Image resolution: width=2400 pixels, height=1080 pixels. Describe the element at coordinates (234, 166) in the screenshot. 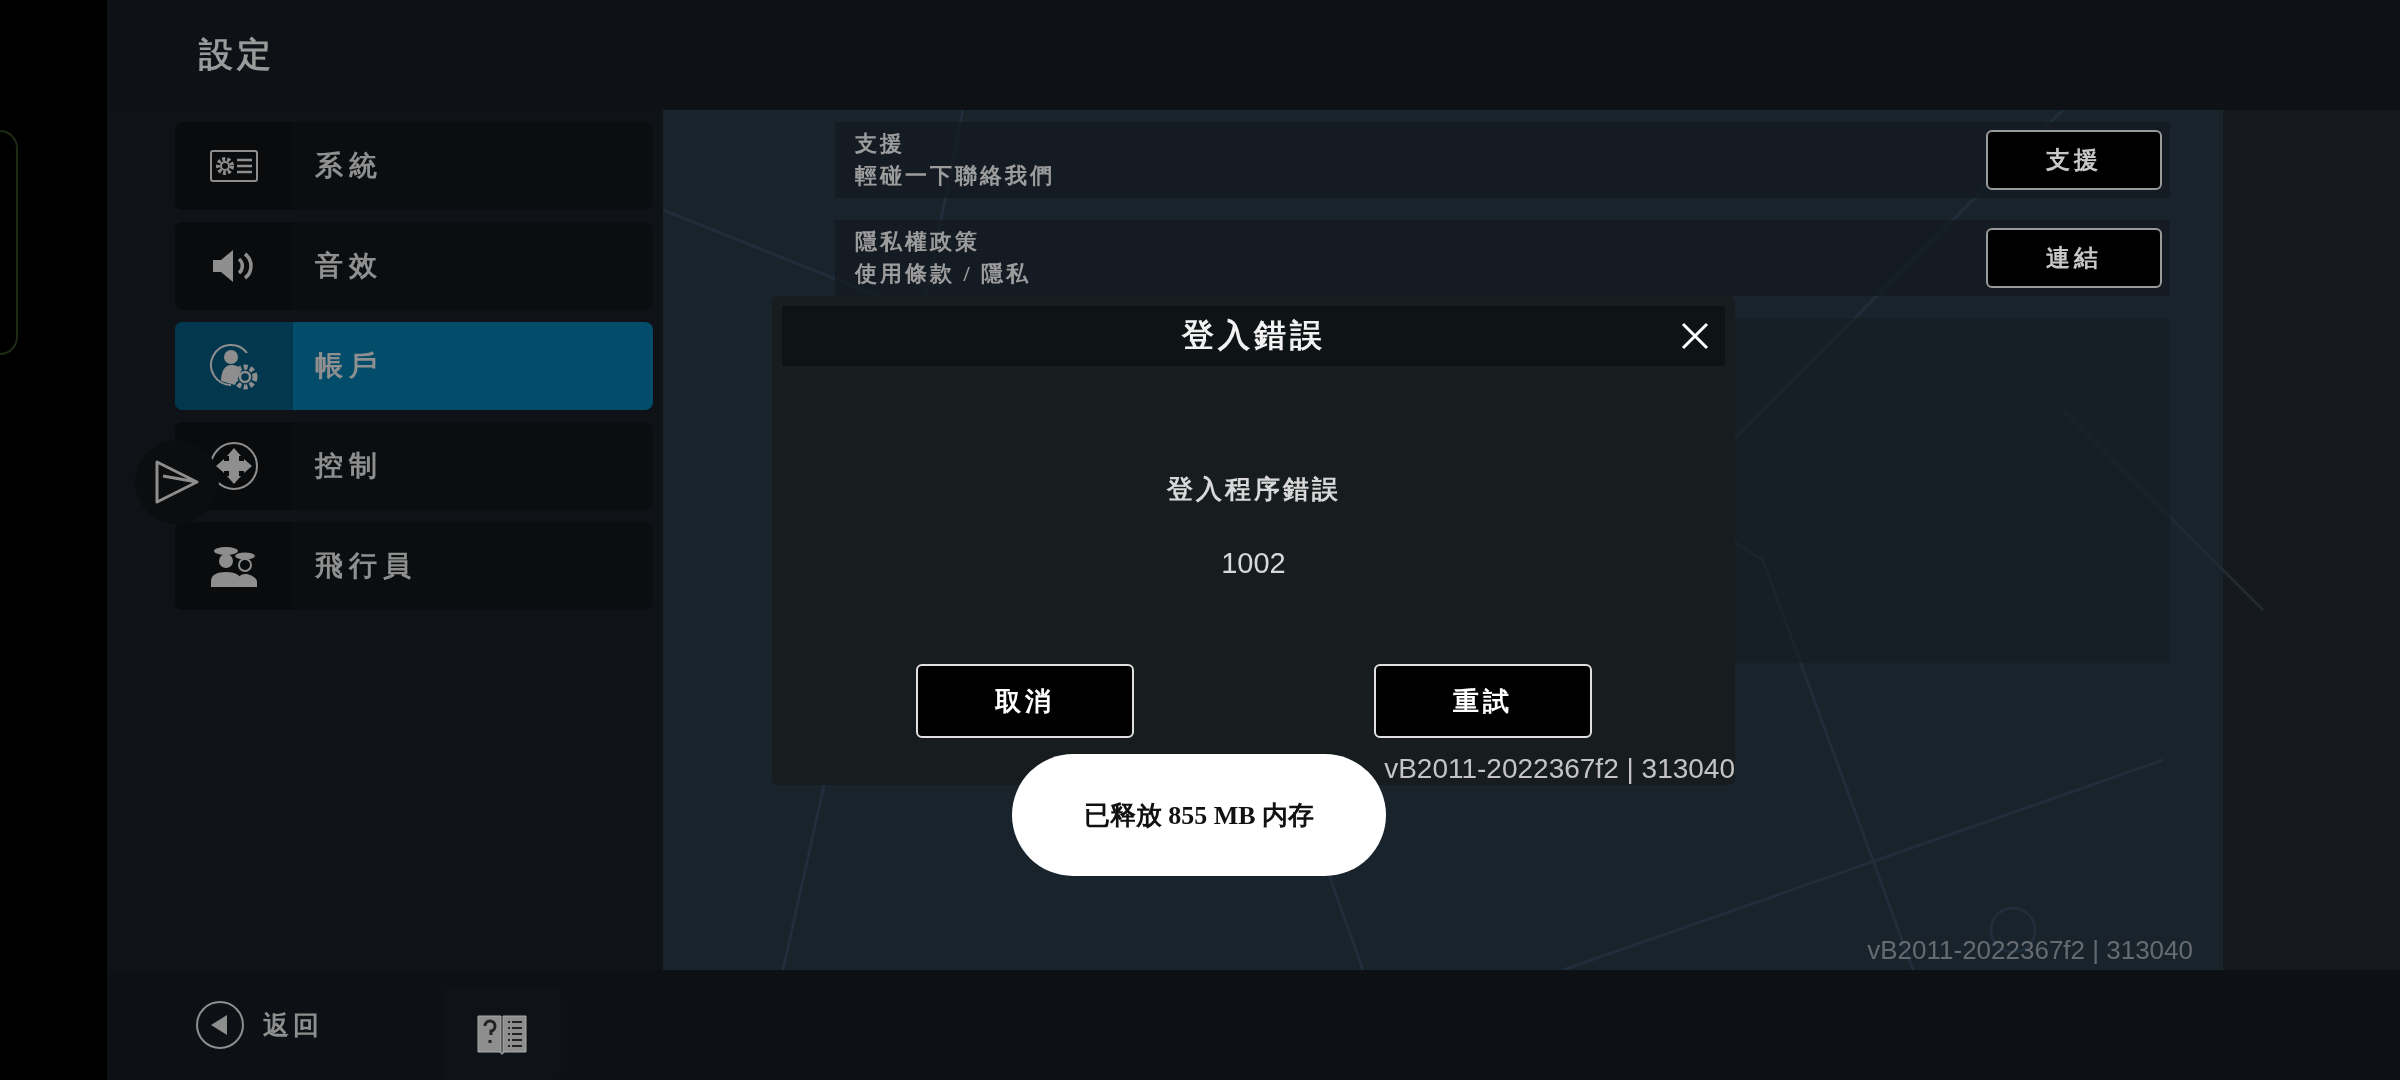

I see `settings-card-icon` at that location.